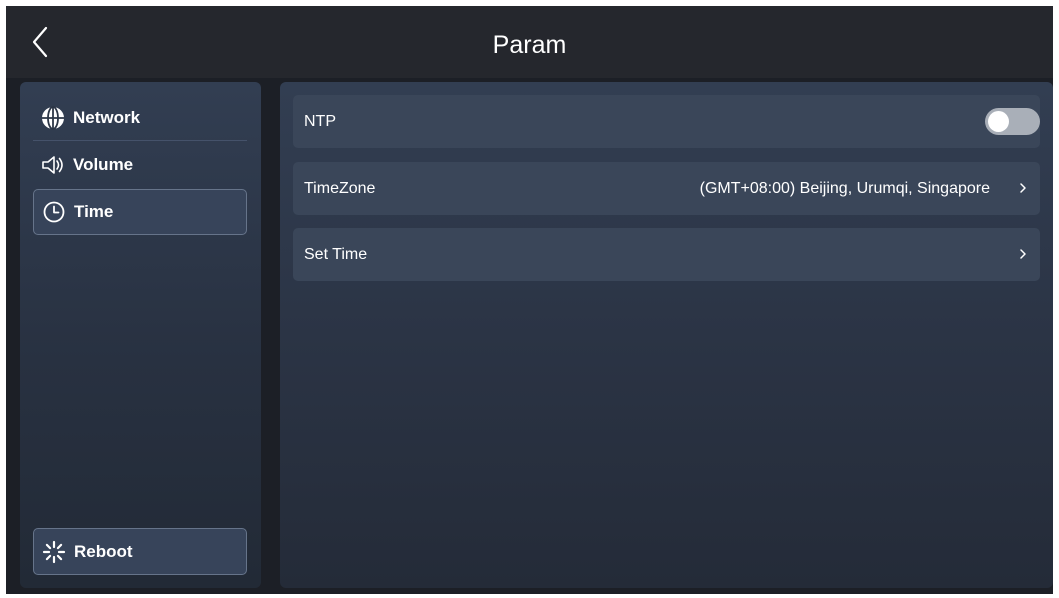 Image resolution: width=1059 pixels, height=598 pixels. Describe the element at coordinates (340, 188) in the screenshot. I see `timezone-label: TimeZone` at that location.